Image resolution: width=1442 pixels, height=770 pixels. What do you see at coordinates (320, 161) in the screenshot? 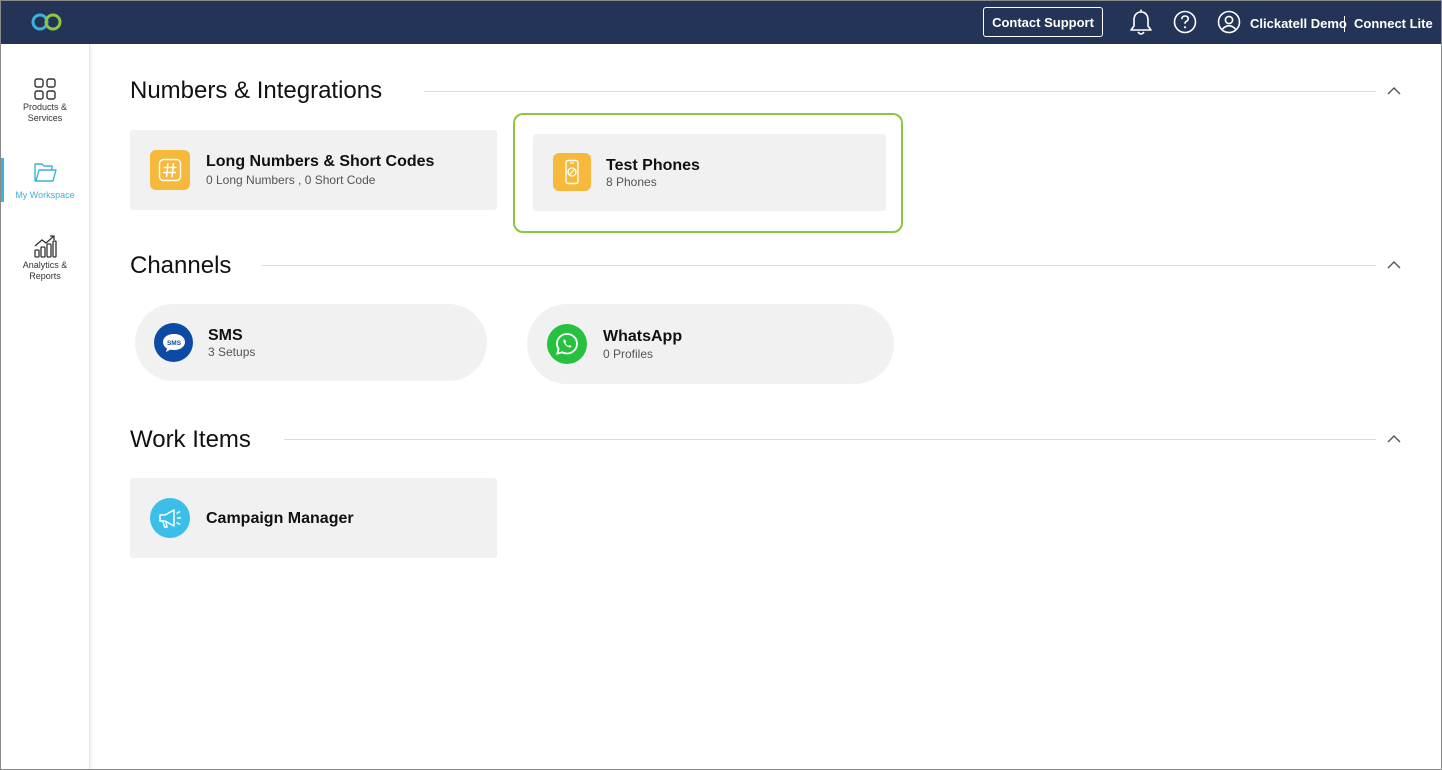
I see `card-title: Long Numbers & Short Codes` at bounding box center [320, 161].